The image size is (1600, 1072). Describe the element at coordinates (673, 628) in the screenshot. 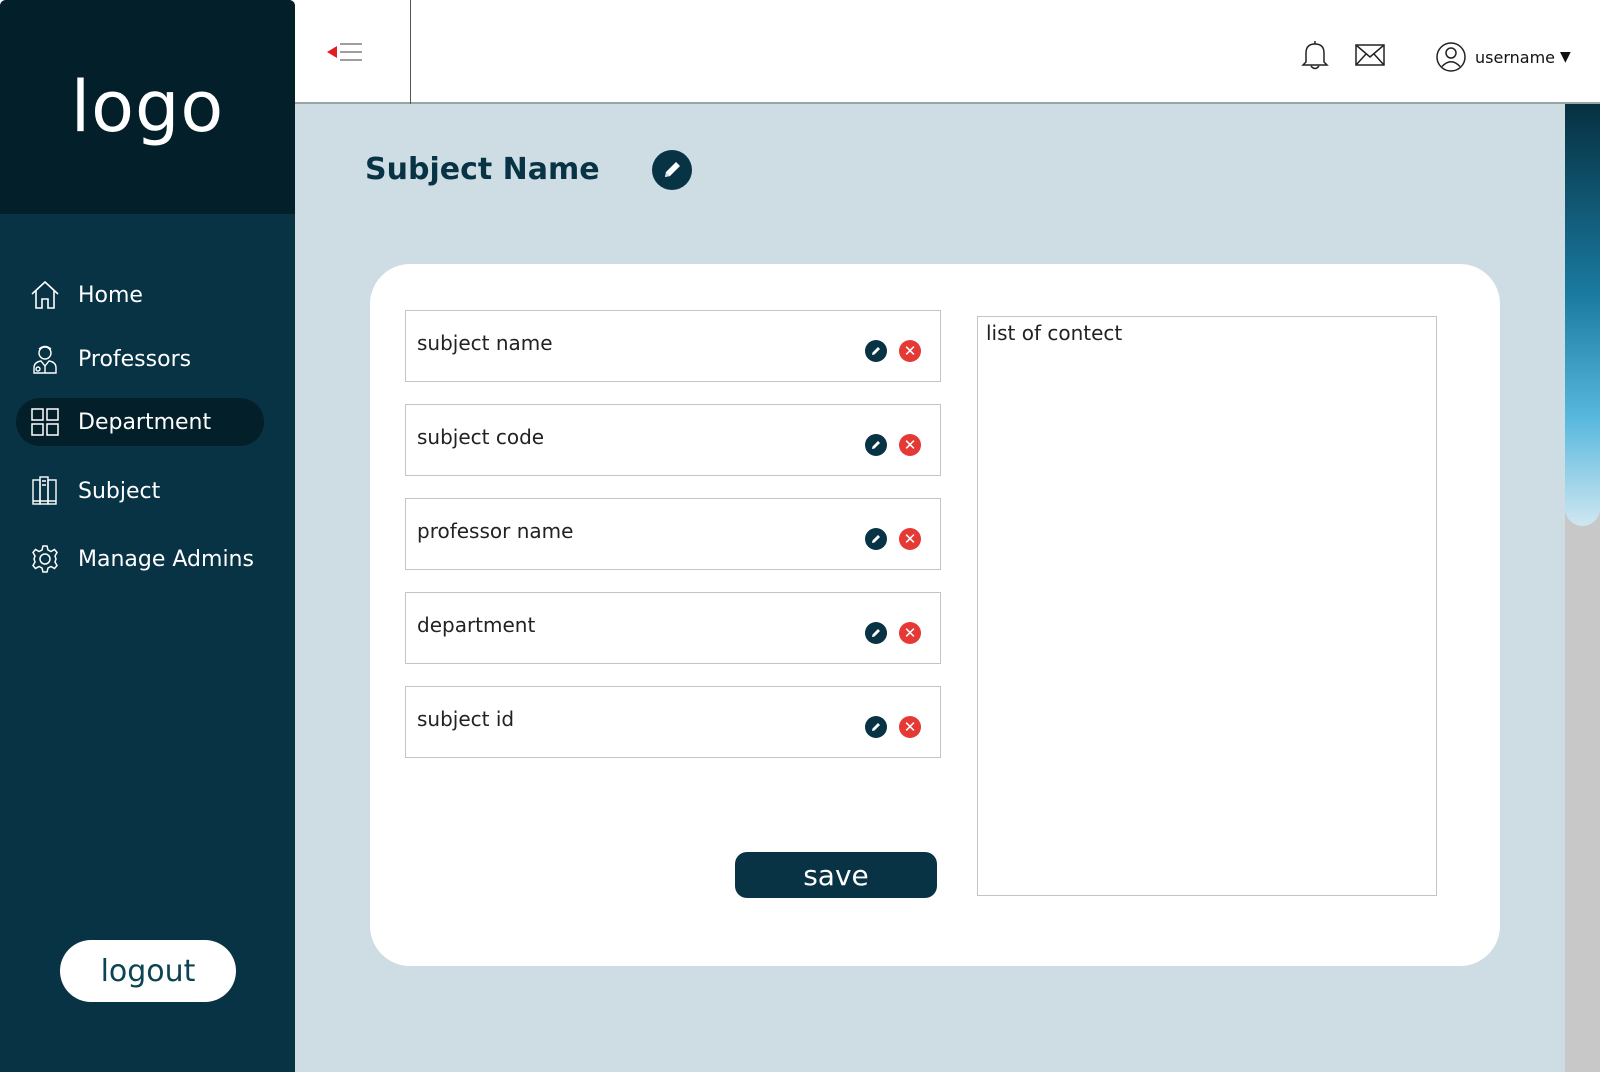

I see `field-department: department ✕` at that location.